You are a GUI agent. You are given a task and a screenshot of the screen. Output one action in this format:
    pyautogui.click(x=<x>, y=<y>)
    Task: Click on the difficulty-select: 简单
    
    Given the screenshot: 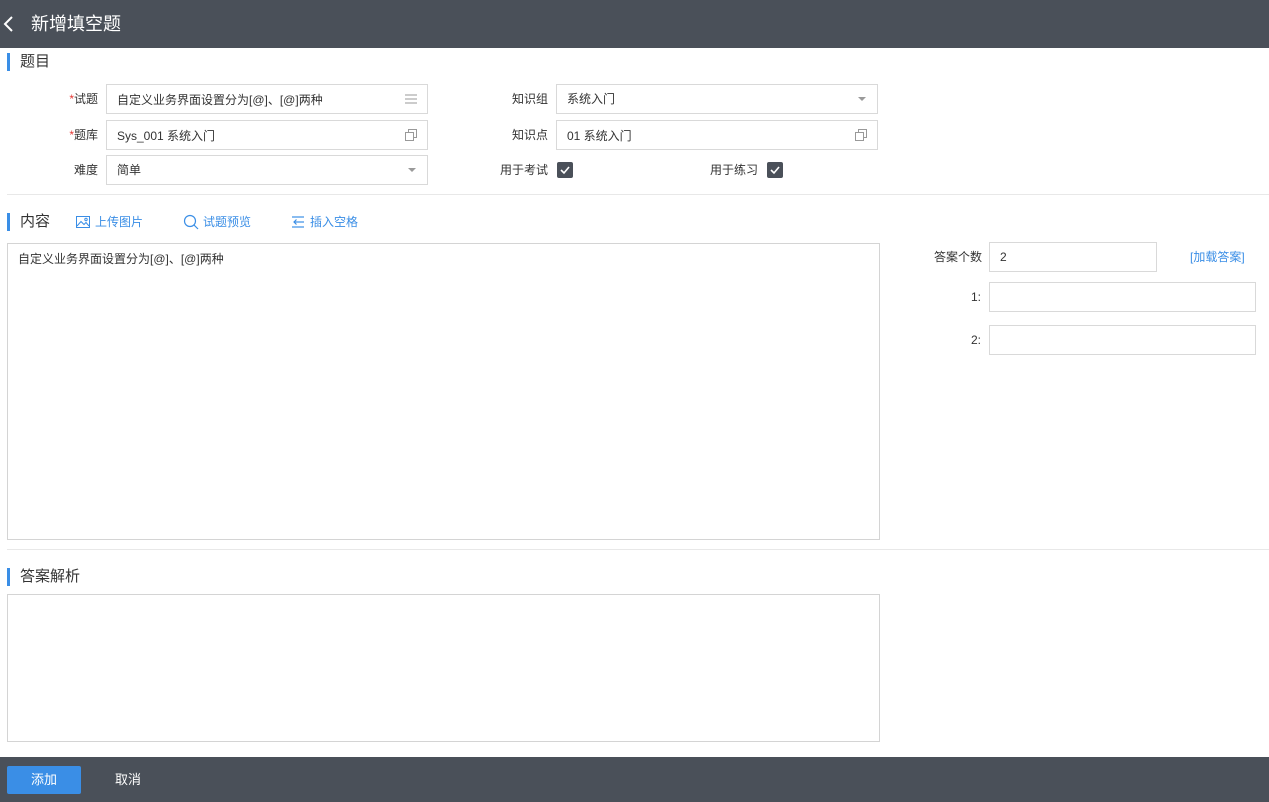 What is the action you would take?
    pyautogui.click(x=267, y=170)
    